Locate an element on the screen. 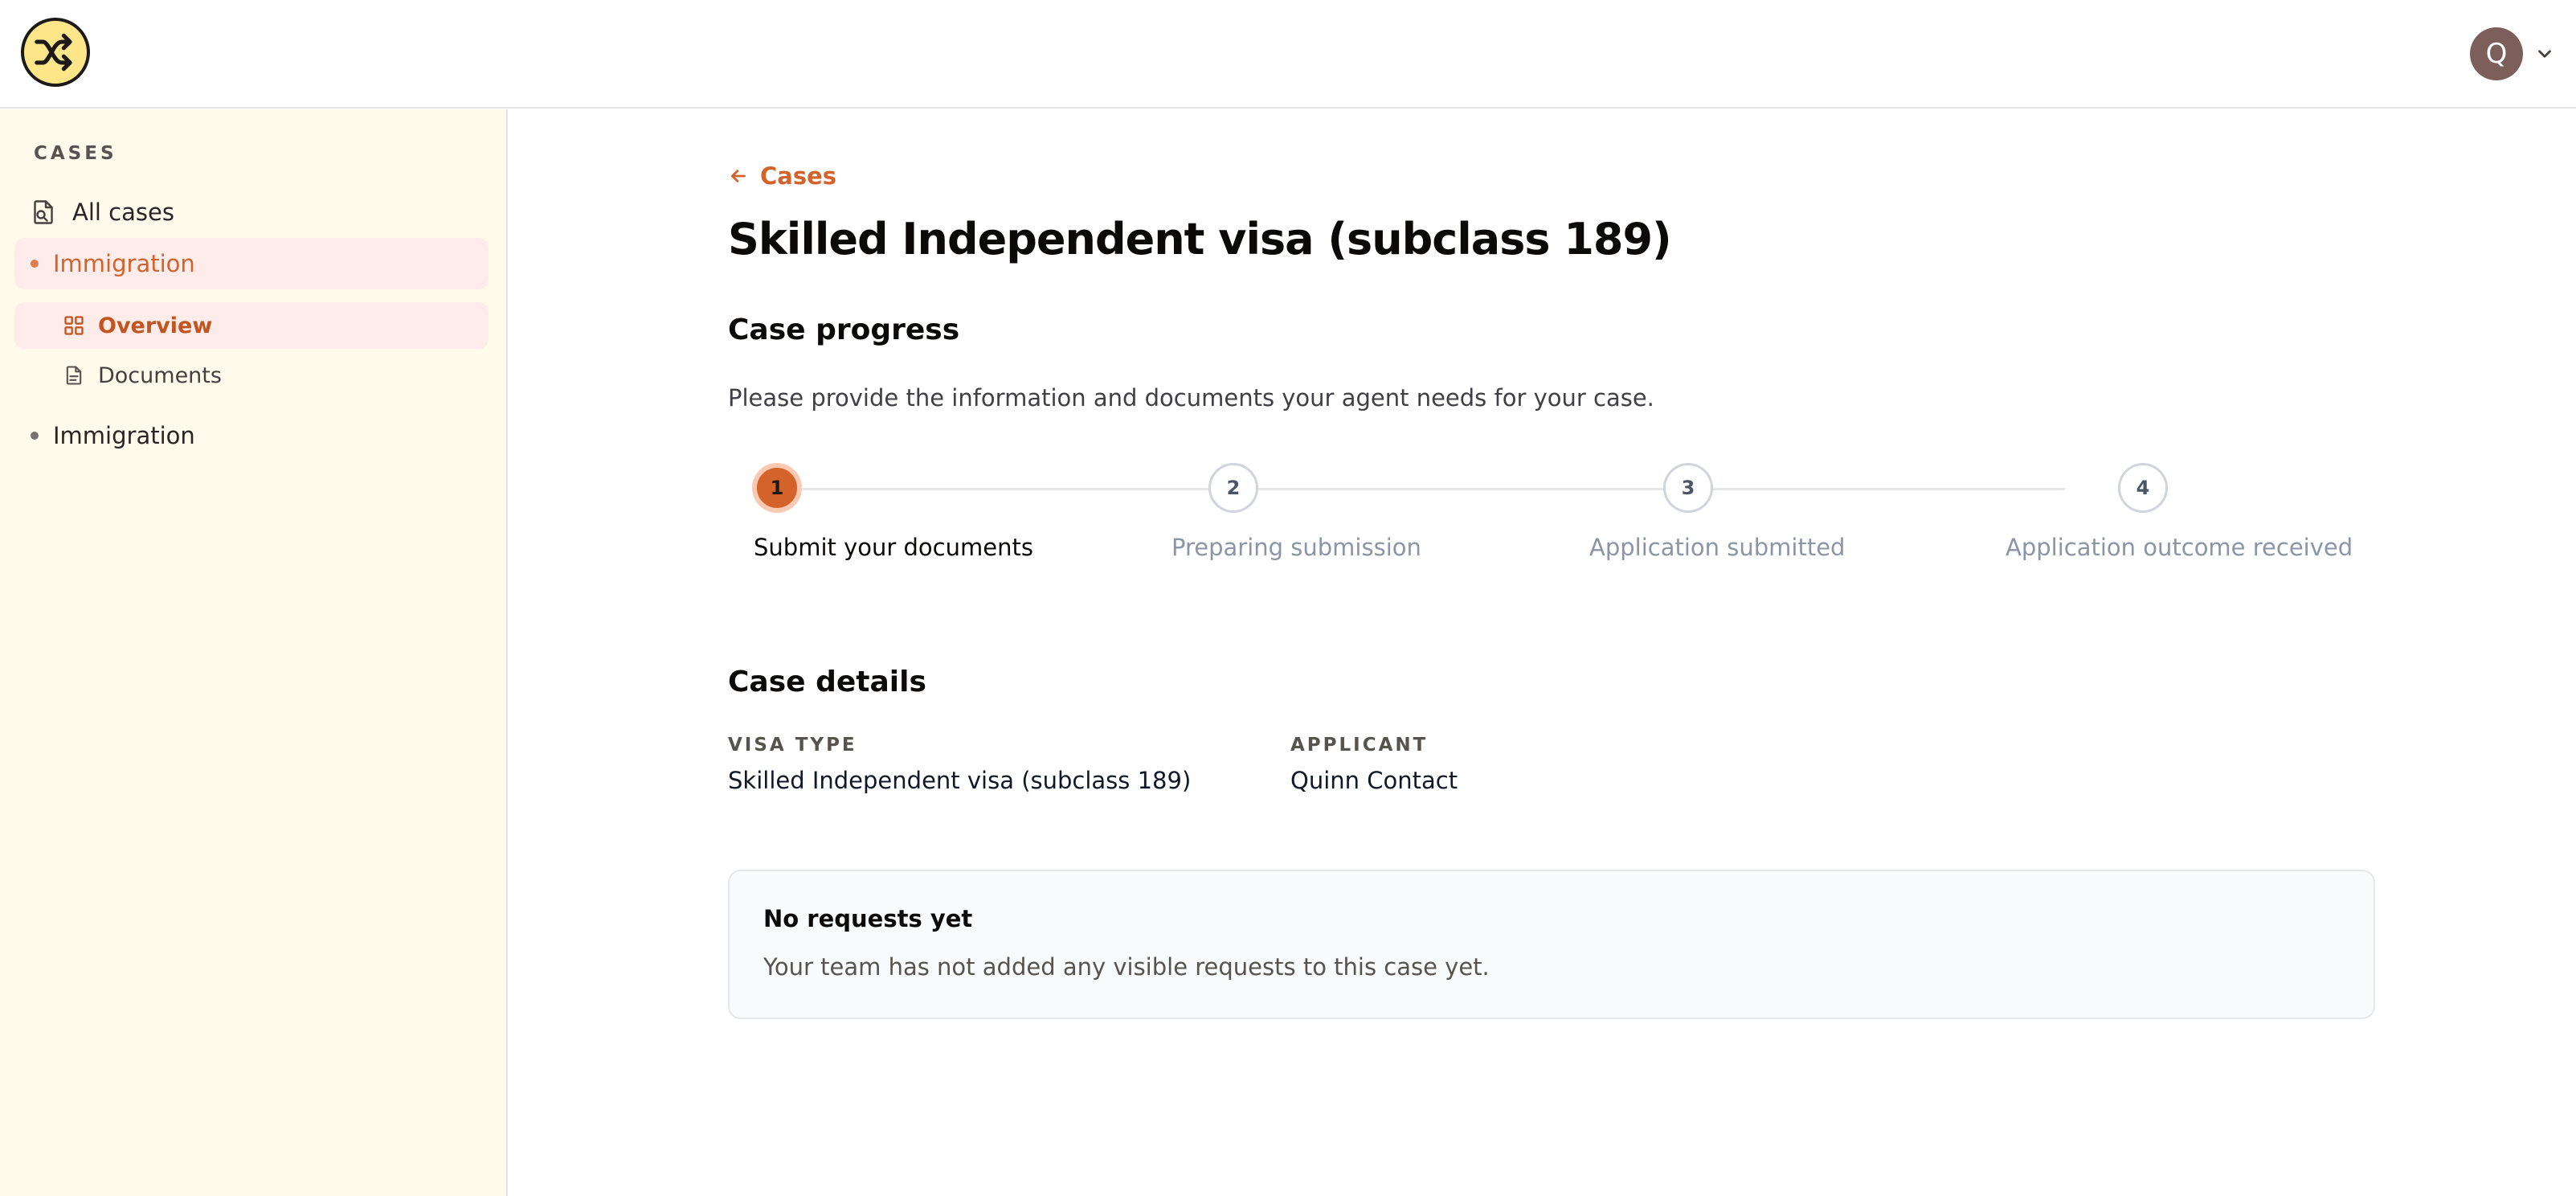 The height and width of the screenshot is (1196, 2576). sidebar-item-immigration: Immigration is located at coordinates (113, 436).